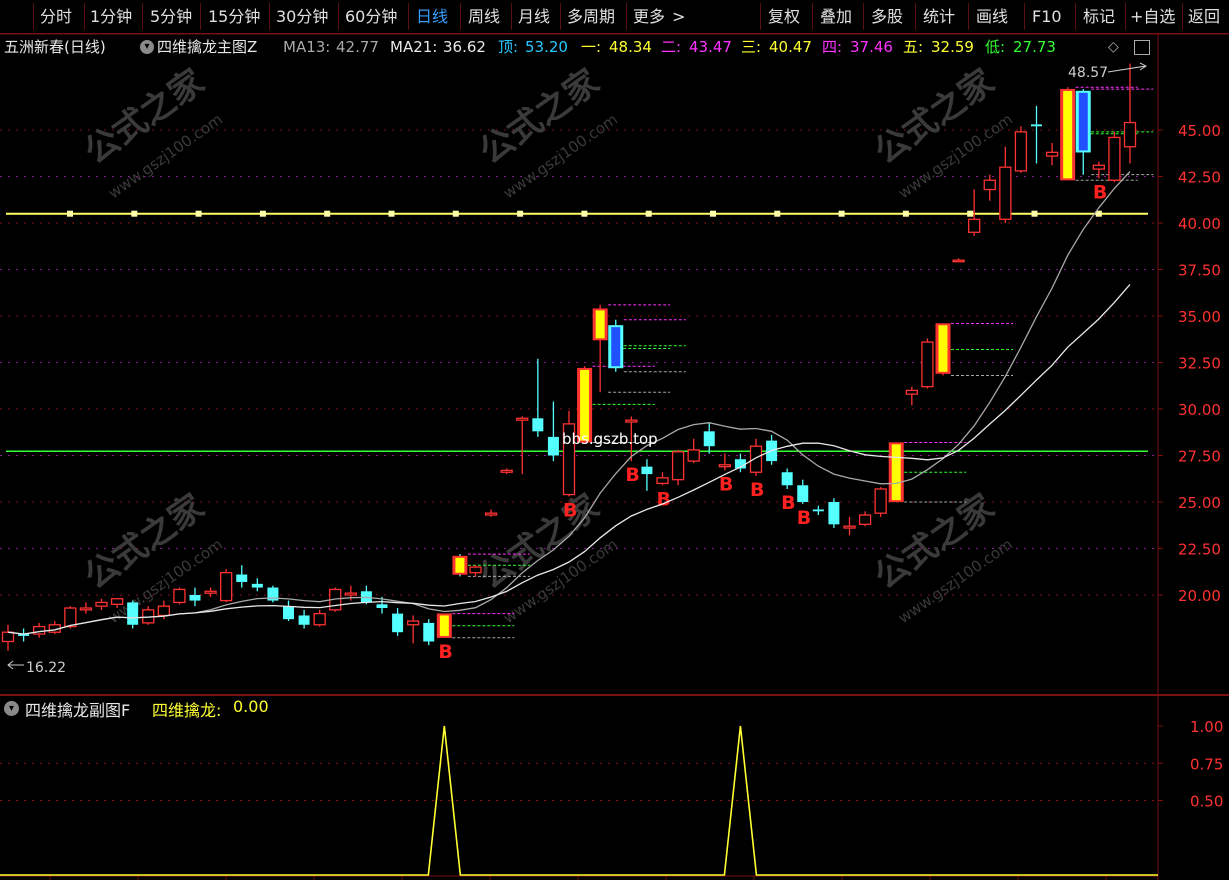 Image resolution: width=1229 pixels, height=880 pixels. Describe the element at coordinates (15, 665) in the screenshot. I see `low-arrow-icon` at that location.